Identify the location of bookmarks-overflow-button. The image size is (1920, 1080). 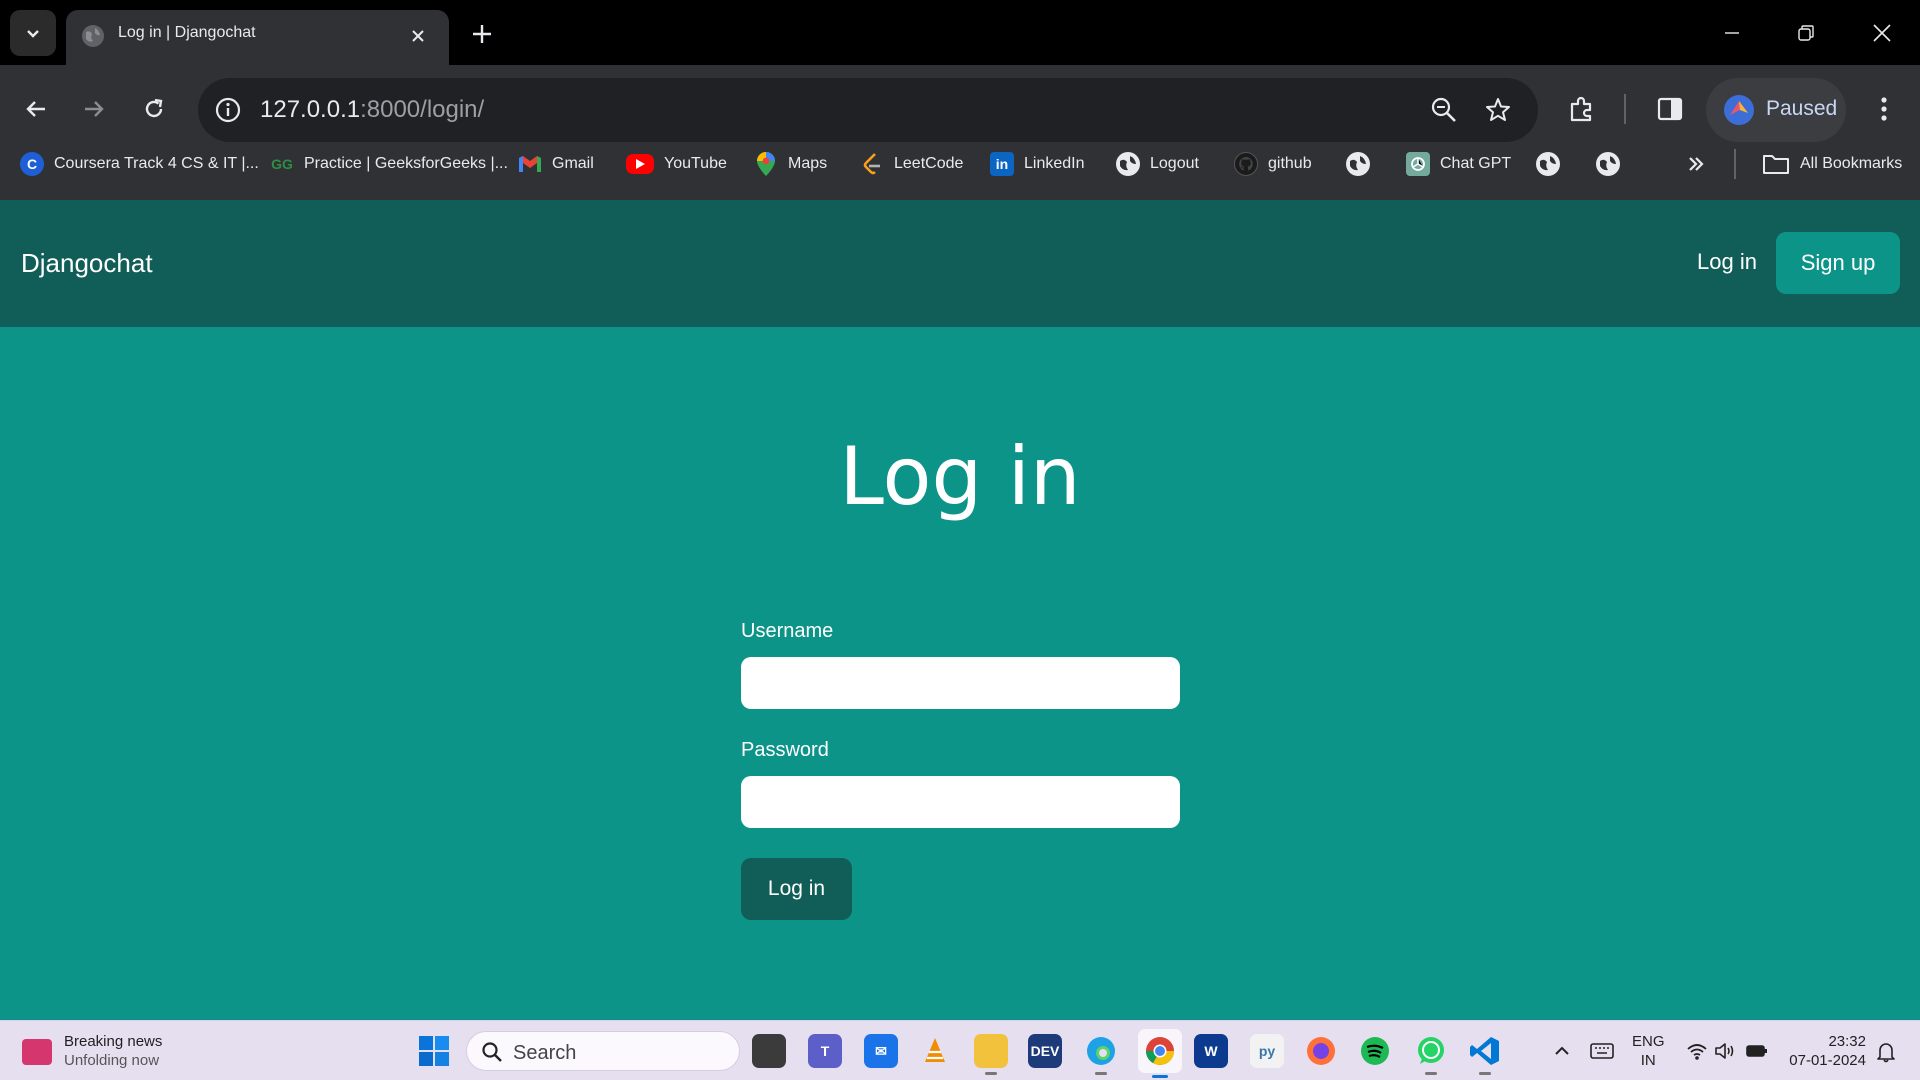
(1696, 164).